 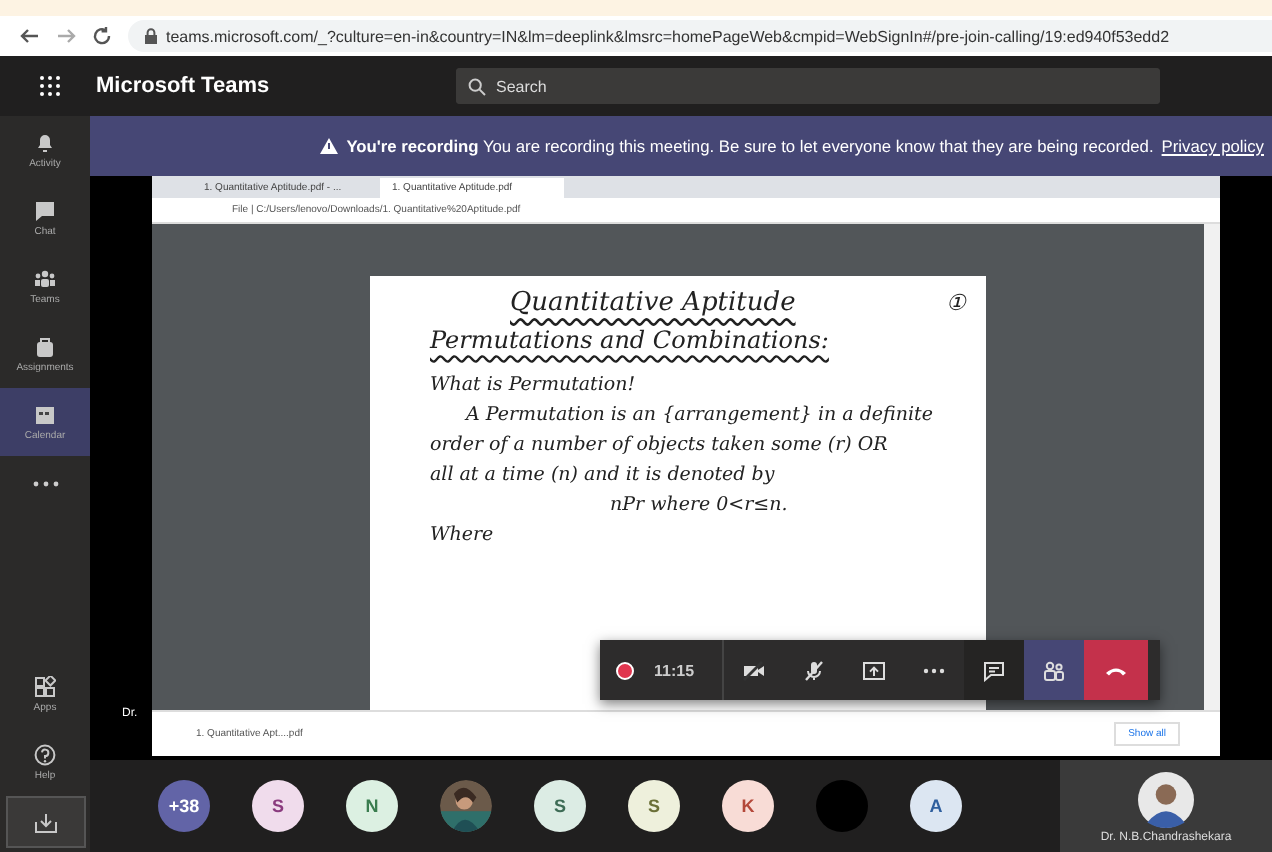 What do you see at coordinates (603, 474) in the screenshot?
I see `handwritten-line: all at a time (n) and it is denoted by` at bounding box center [603, 474].